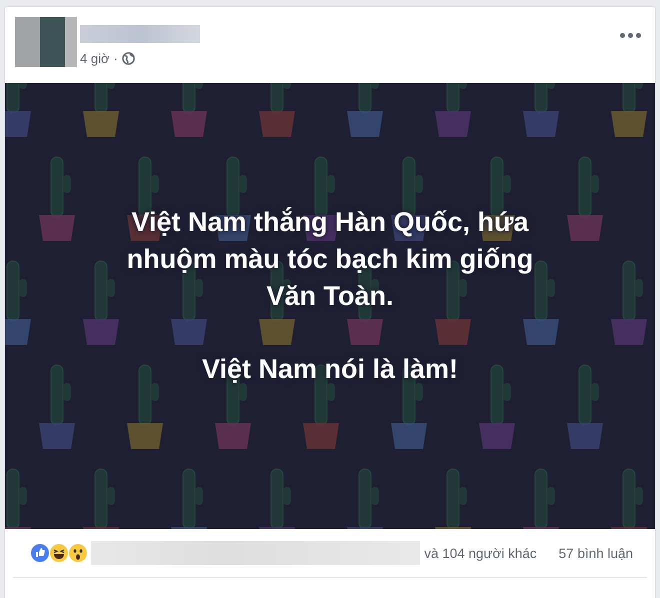 Image resolution: width=660 pixels, height=598 pixels. I want to click on surprised-face-icon, so click(78, 553).